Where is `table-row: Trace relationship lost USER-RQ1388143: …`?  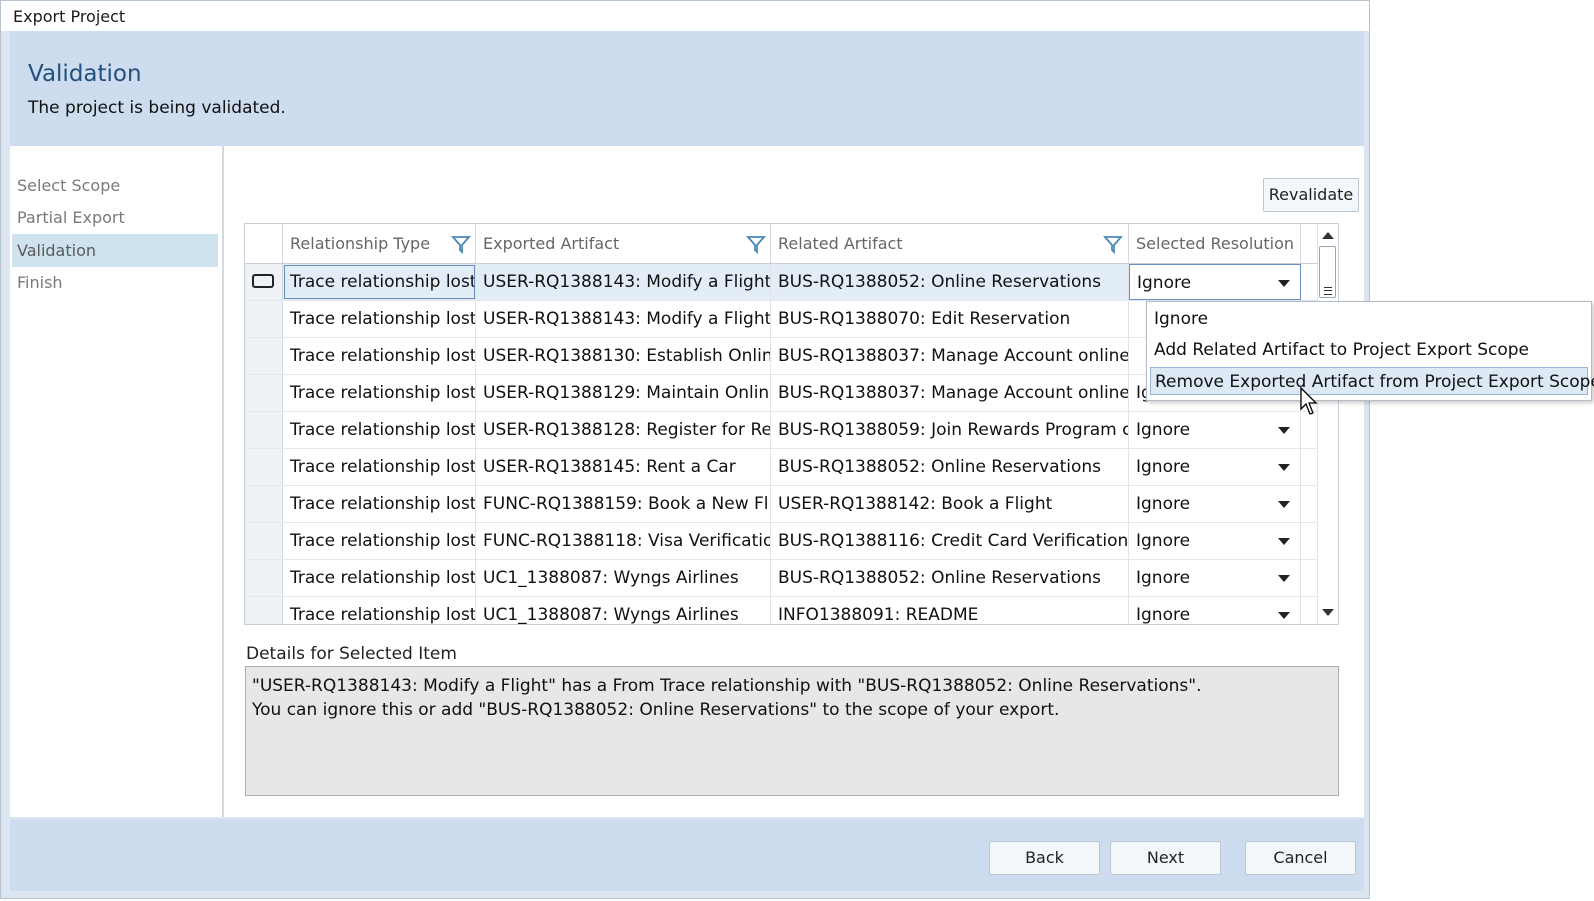 table-row: Trace relationship lost USER-RQ1388143: … is located at coordinates (782, 282).